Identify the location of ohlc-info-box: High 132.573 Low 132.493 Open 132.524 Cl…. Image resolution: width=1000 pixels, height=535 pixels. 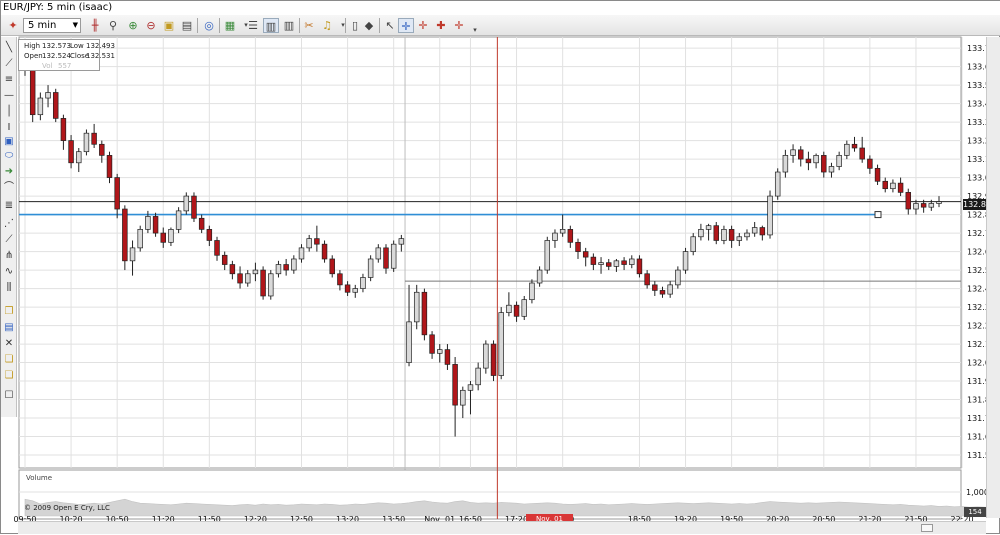
(66, 55).